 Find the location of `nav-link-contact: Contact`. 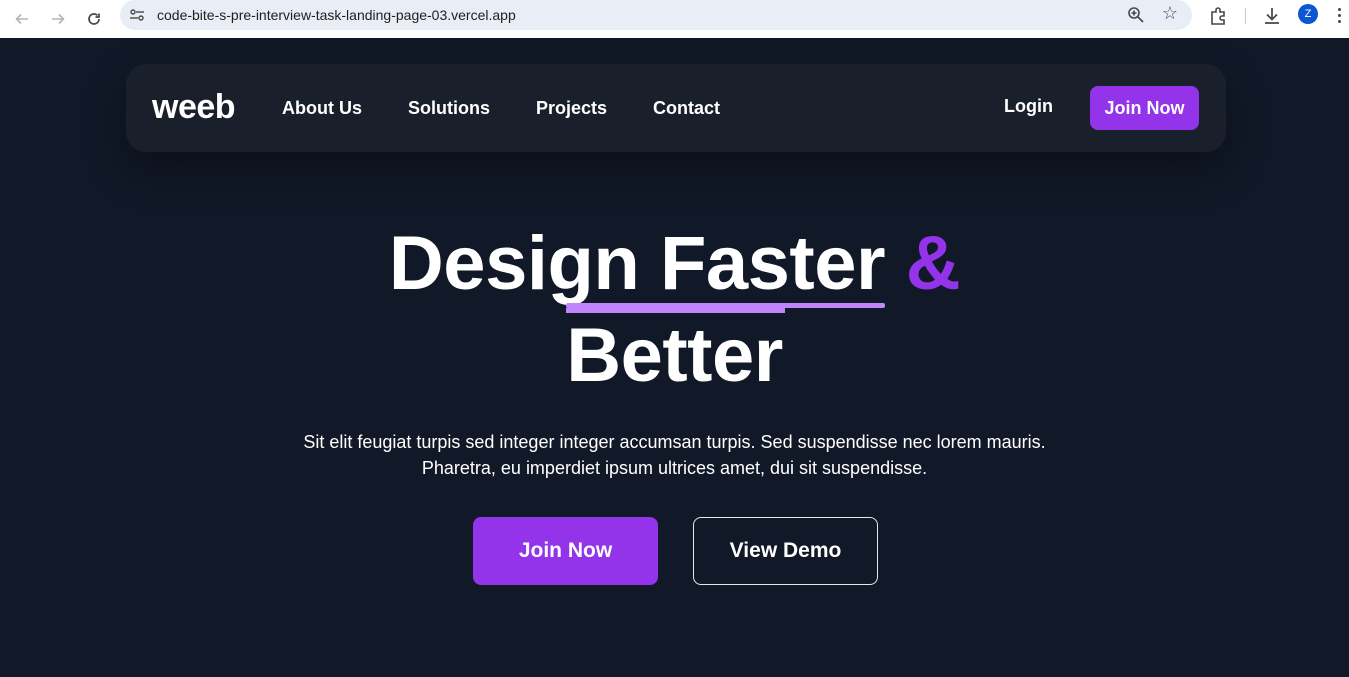

nav-link-contact: Contact is located at coordinates (686, 108).